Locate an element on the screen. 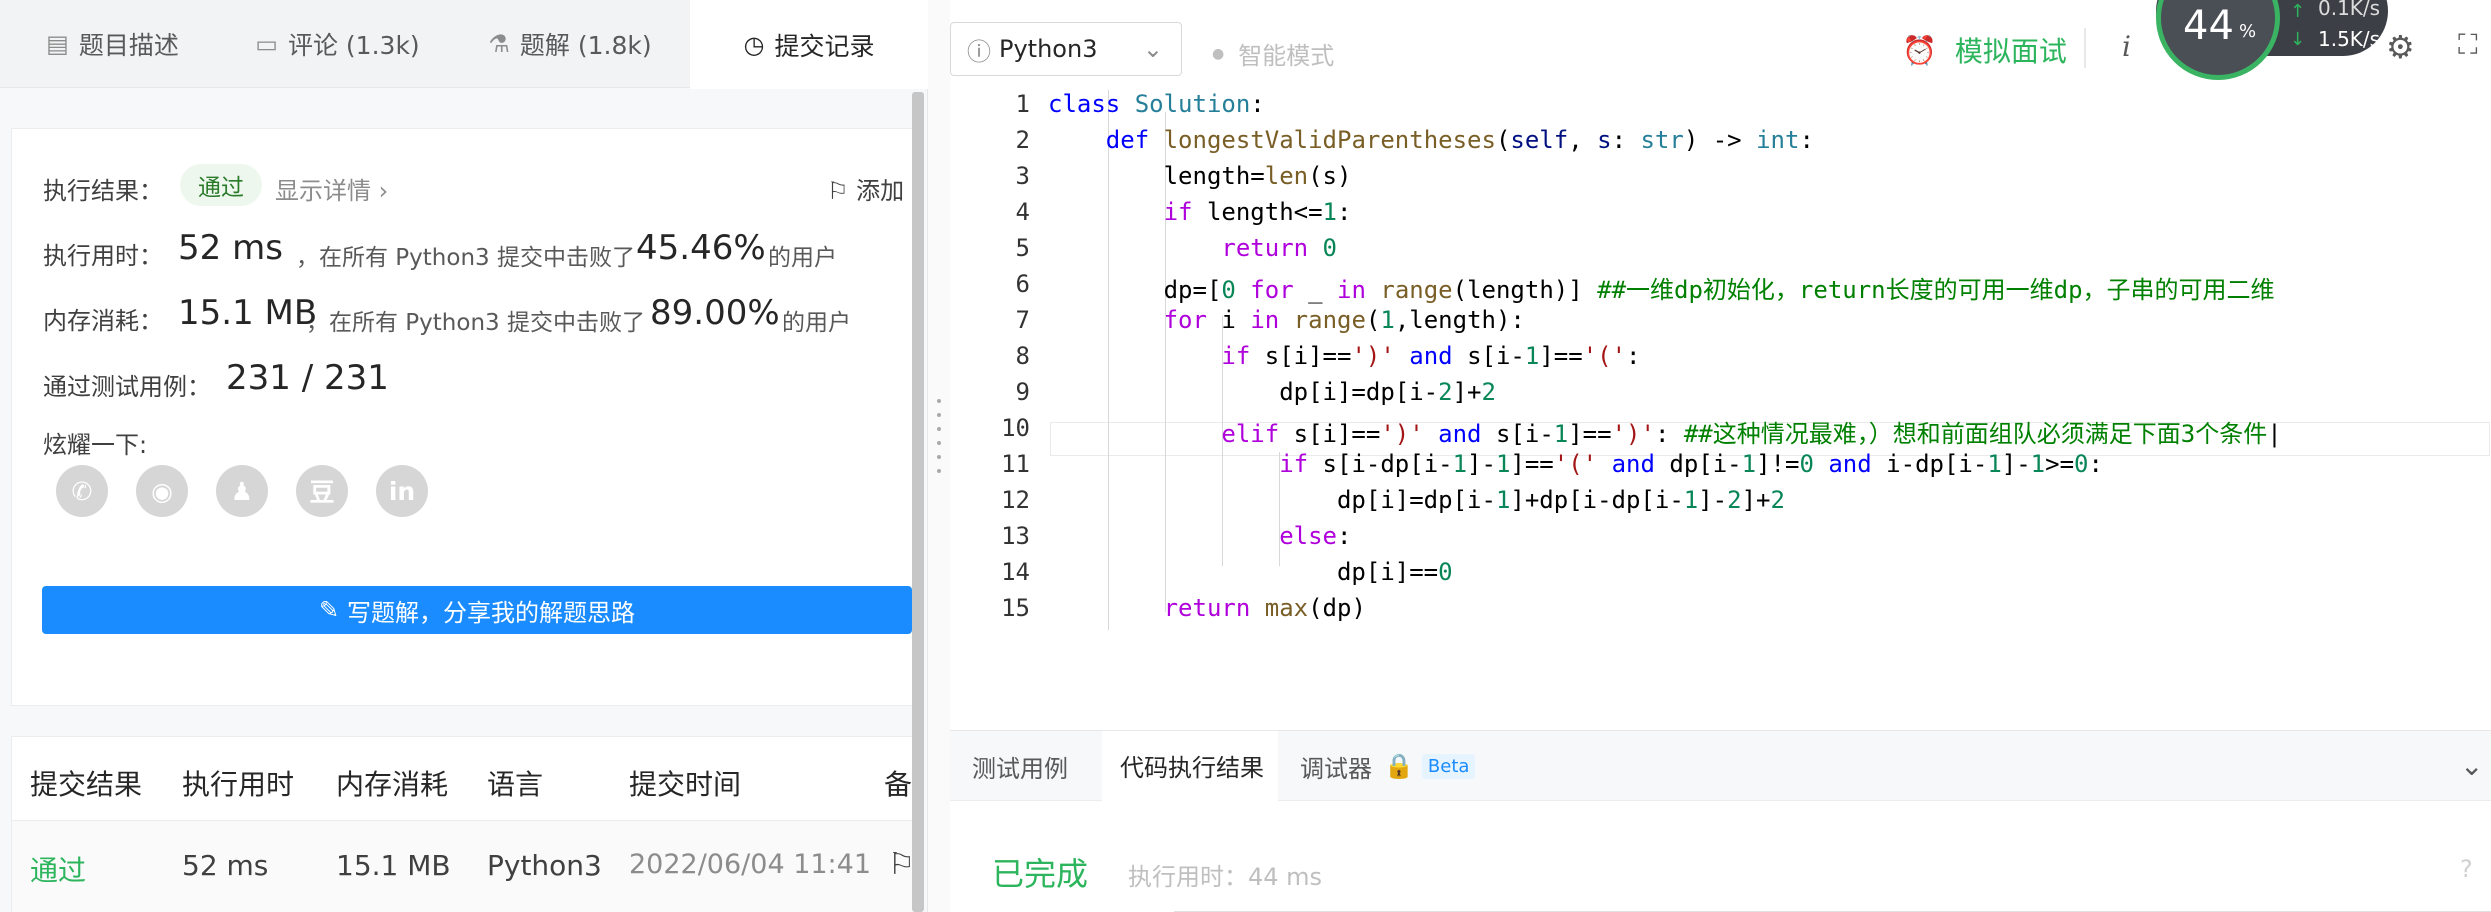 This screenshot has height=912, width=2491. pencil-icon: ✎ is located at coordinates (329, 610).